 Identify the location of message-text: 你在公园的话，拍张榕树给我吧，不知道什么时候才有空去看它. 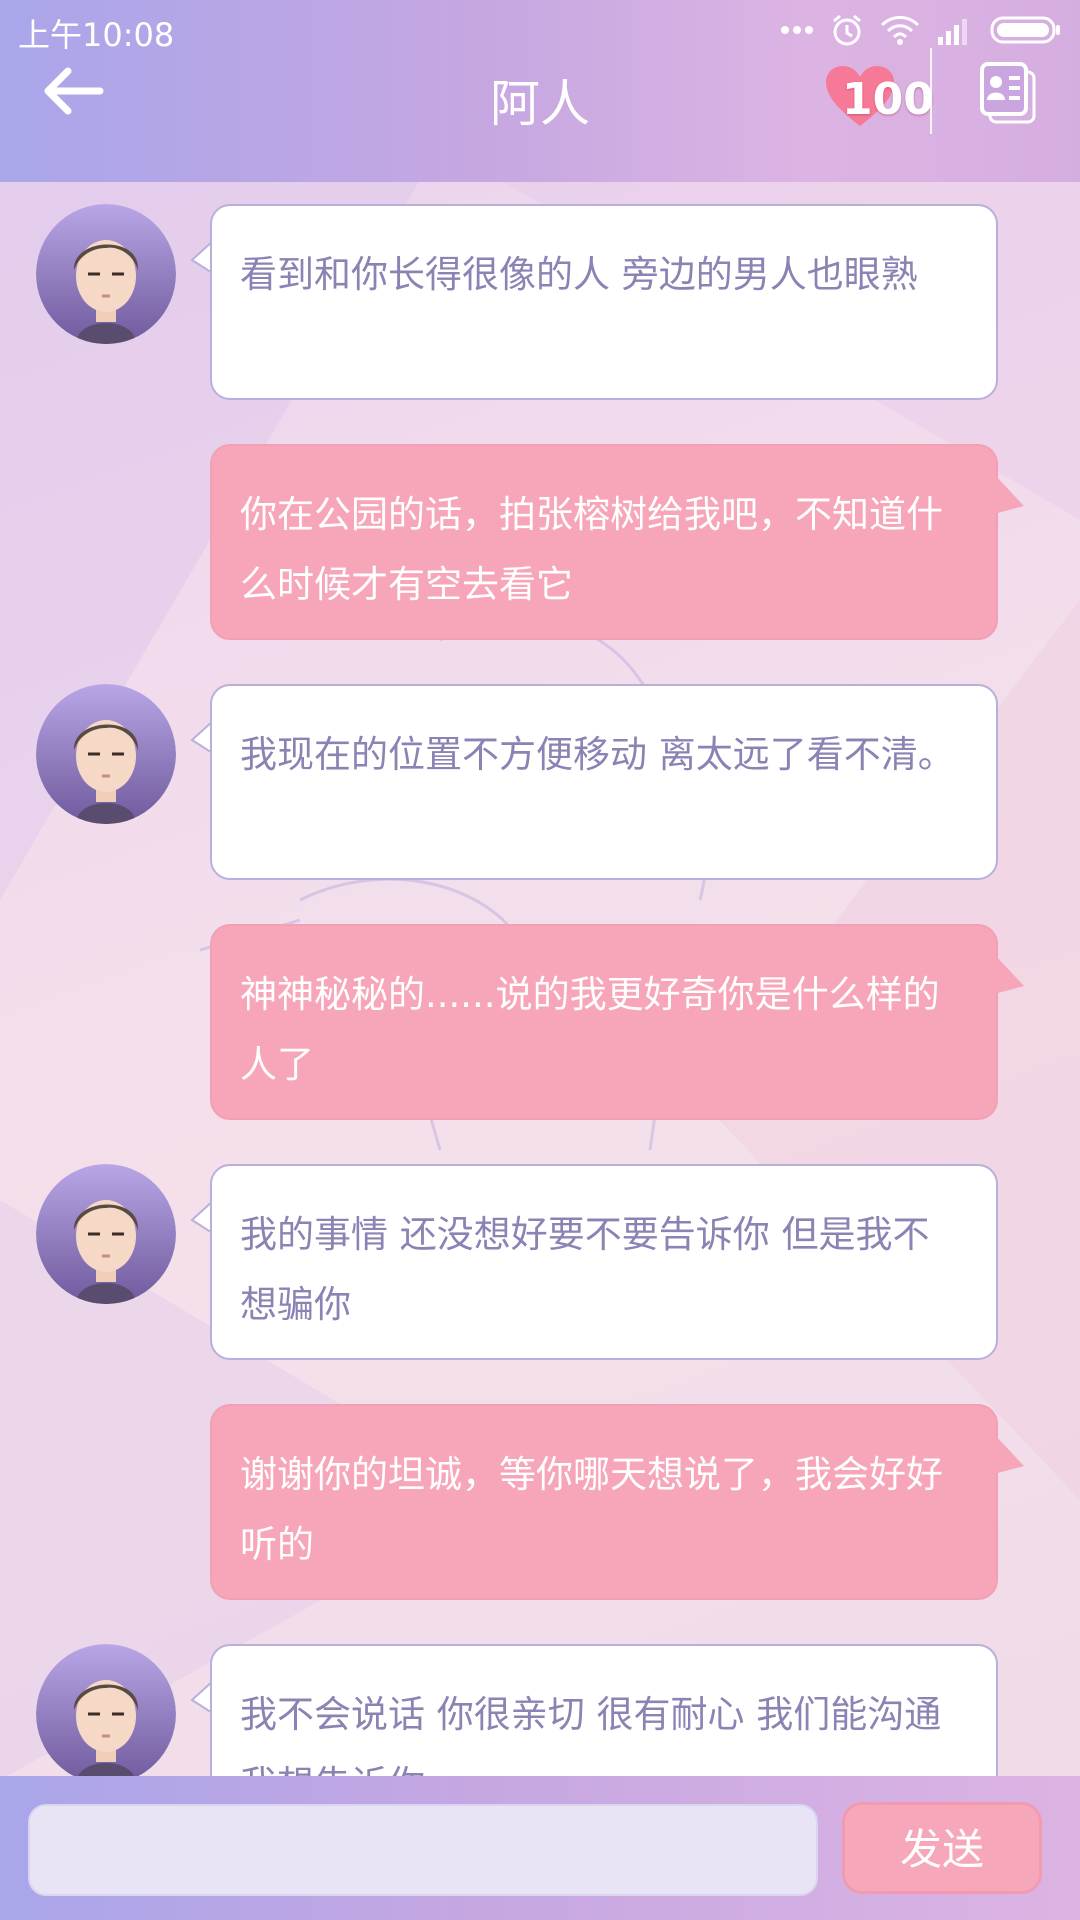
(591, 549).